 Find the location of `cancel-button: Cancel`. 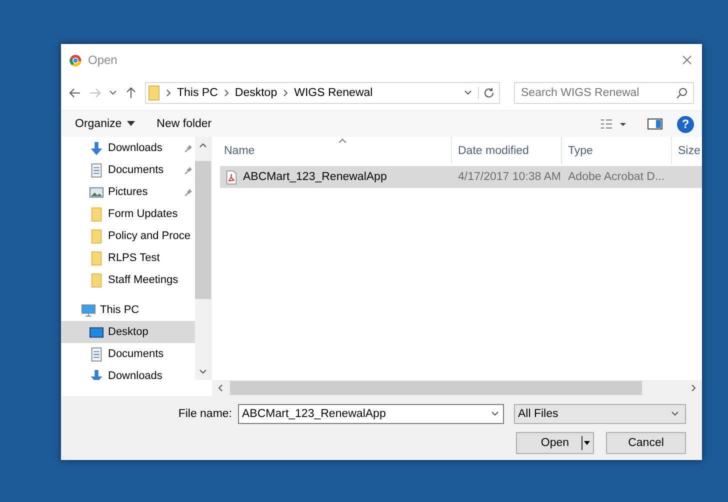

cancel-button: Cancel is located at coordinates (646, 443).